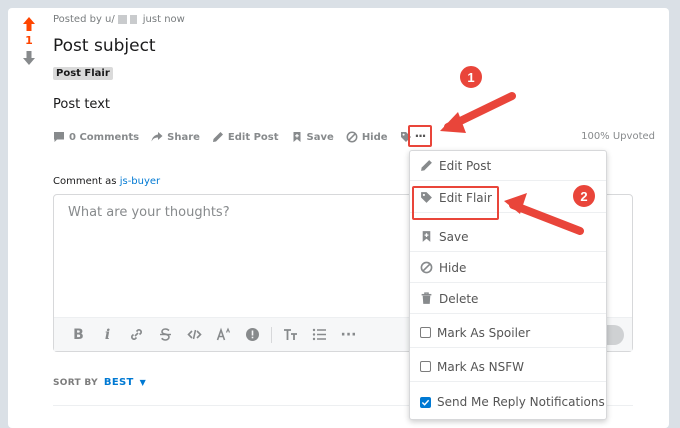 The width and height of the screenshot is (680, 428). I want to click on trash-icon, so click(426, 298).